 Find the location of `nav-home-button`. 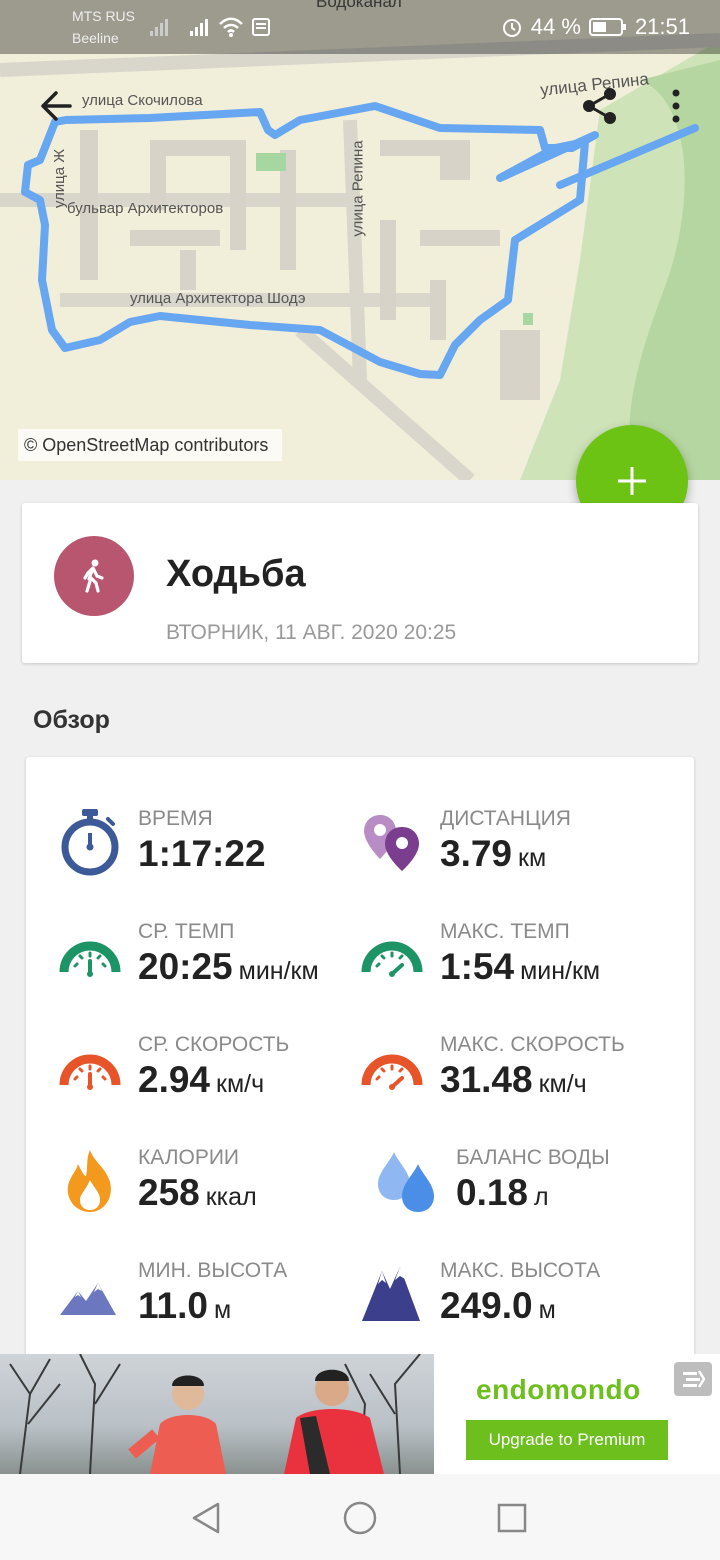

nav-home-button is located at coordinates (360, 1518).